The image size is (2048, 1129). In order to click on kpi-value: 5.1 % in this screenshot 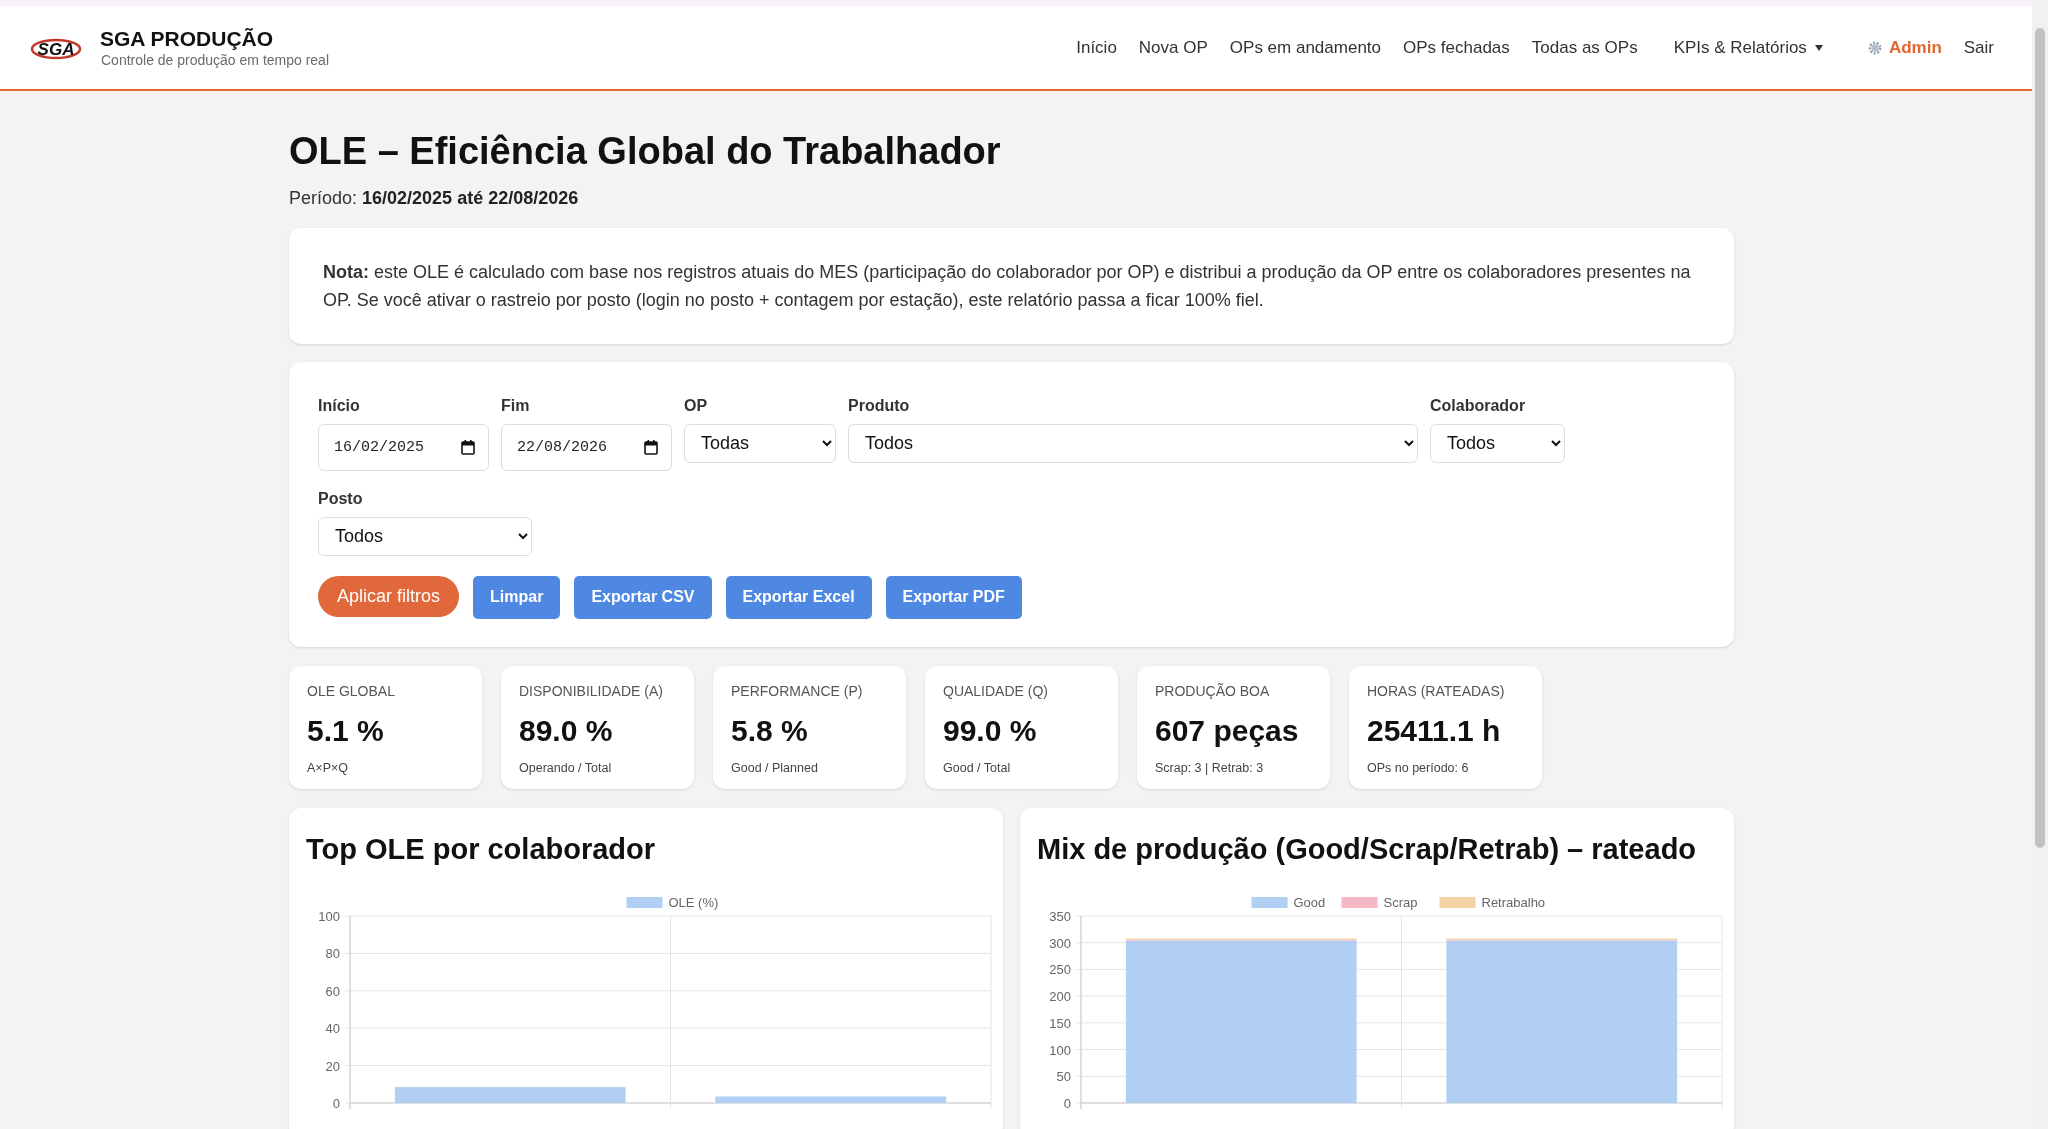, I will do `click(346, 730)`.